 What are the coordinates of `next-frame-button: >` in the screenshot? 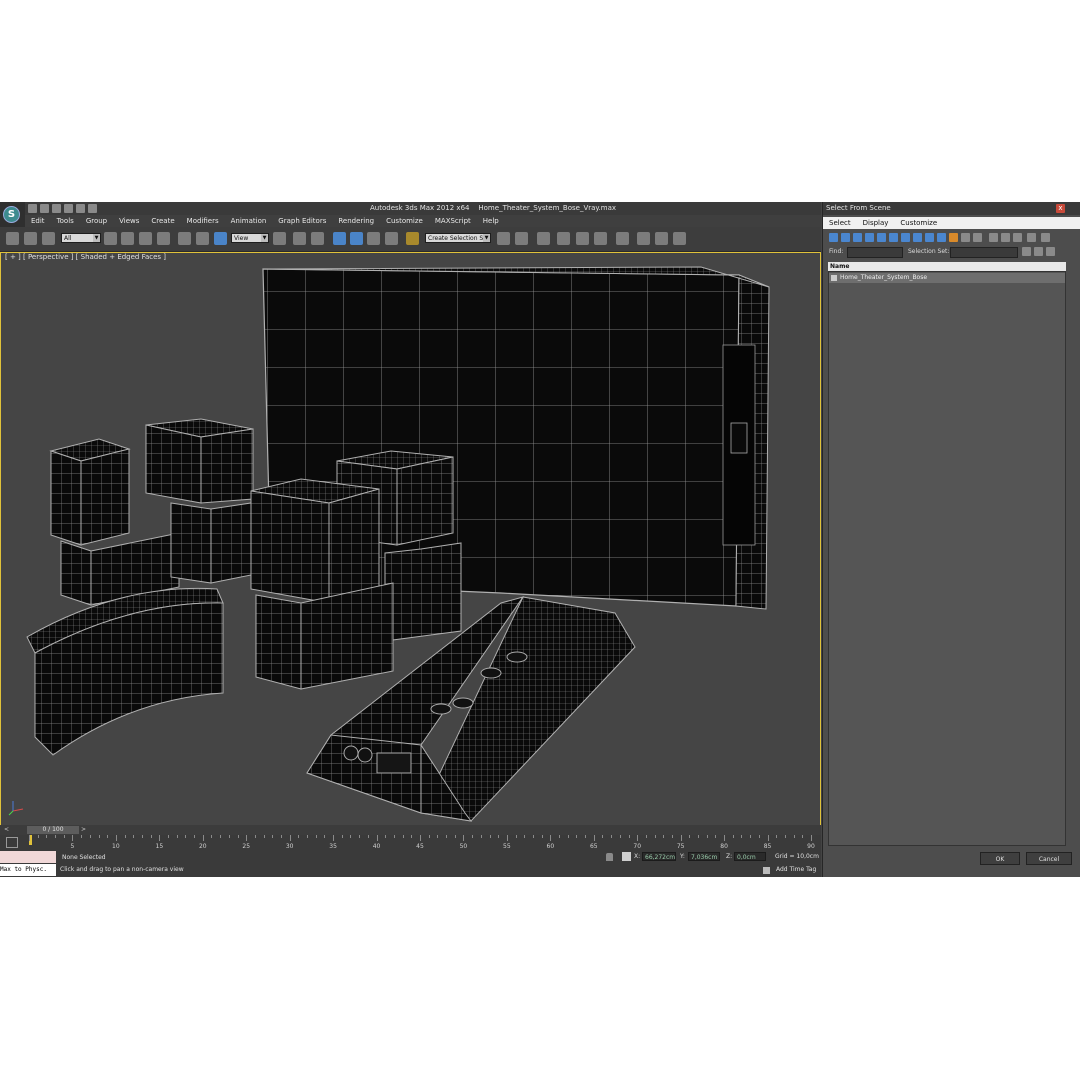 It's located at (83, 830).